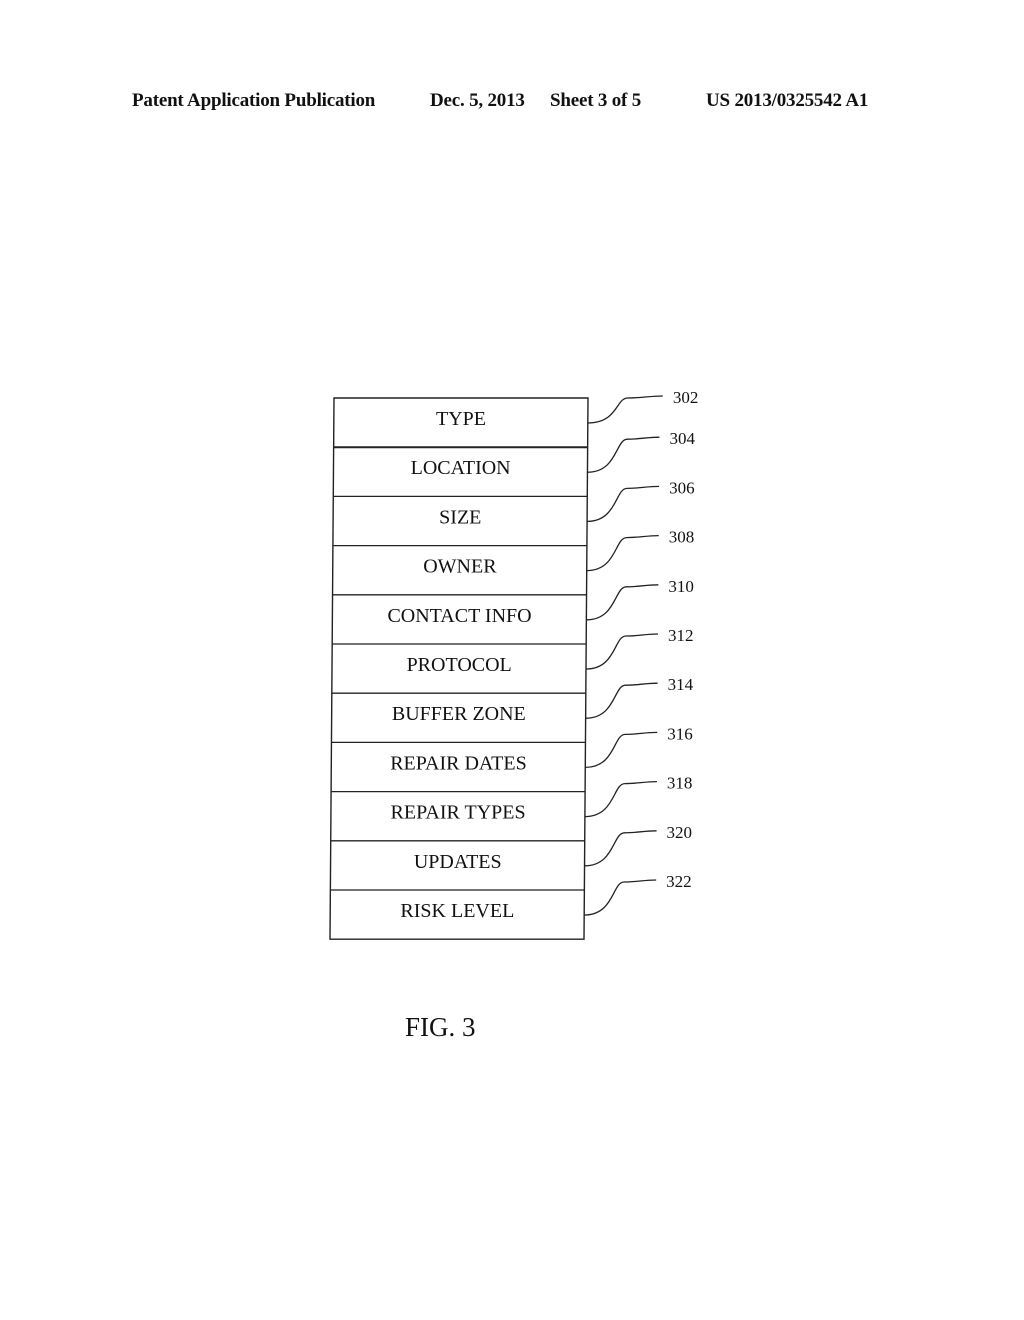 Image resolution: width=1024 pixels, height=1320 pixels. Describe the element at coordinates (682, 438) in the screenshot. I see `reference-numeral: 304` at that location.